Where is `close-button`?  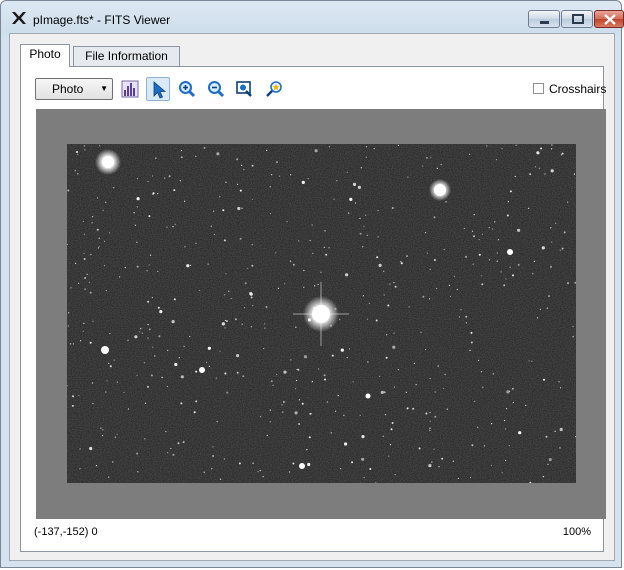
close-button is located at coordinates (609, 19).